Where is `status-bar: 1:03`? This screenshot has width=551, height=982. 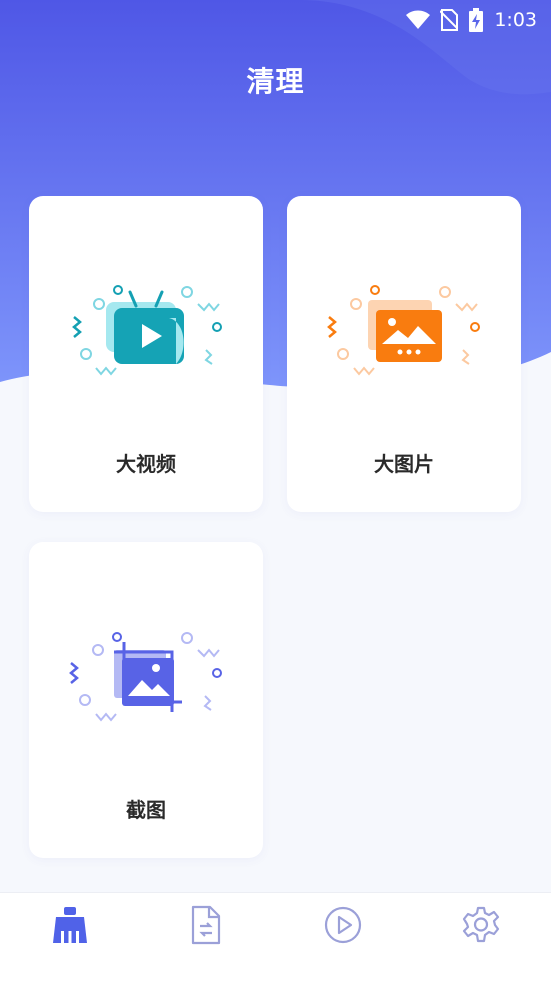 status-bar: 1:03 is located at coordinates (275, 20).